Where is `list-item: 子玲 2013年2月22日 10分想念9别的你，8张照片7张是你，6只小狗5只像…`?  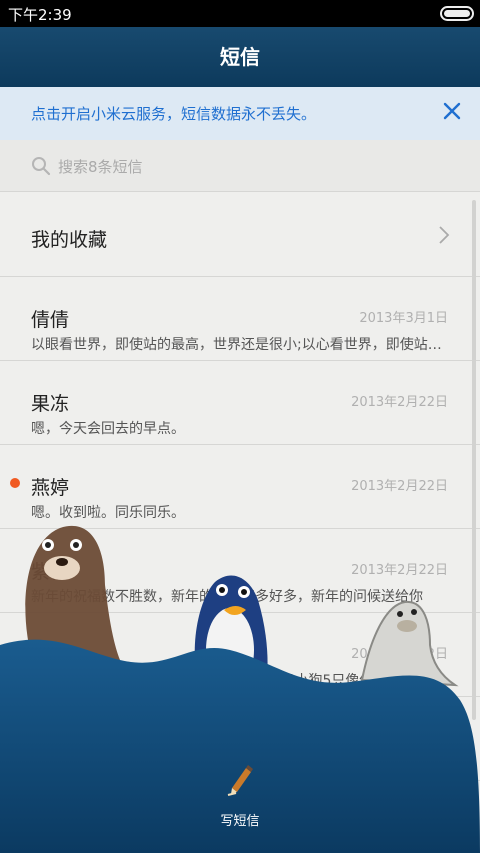 list-item: 子玲 2013年2月22日 10分想念9别的你，8张照片7张是你，6只小狗5只像… is located at coordinates (240, 655).